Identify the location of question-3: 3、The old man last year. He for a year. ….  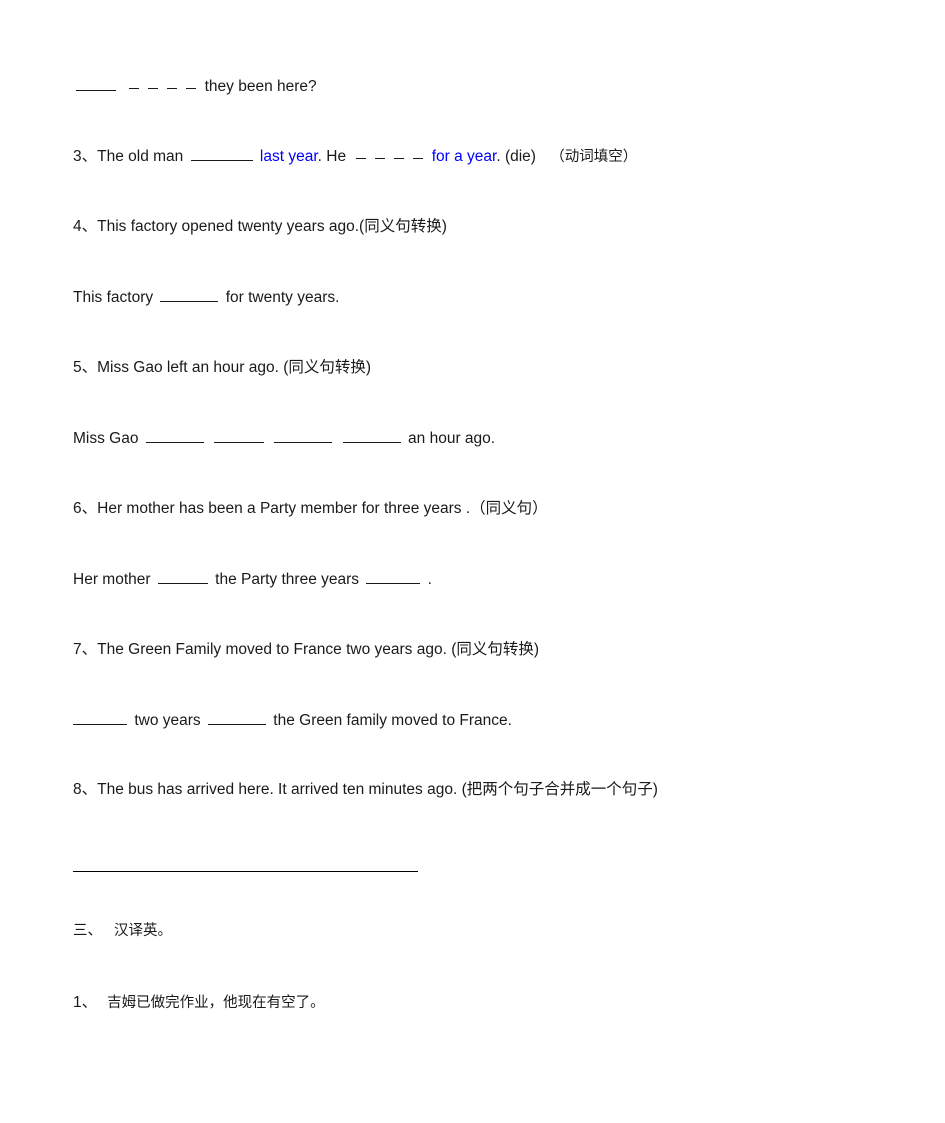
(355, 157).